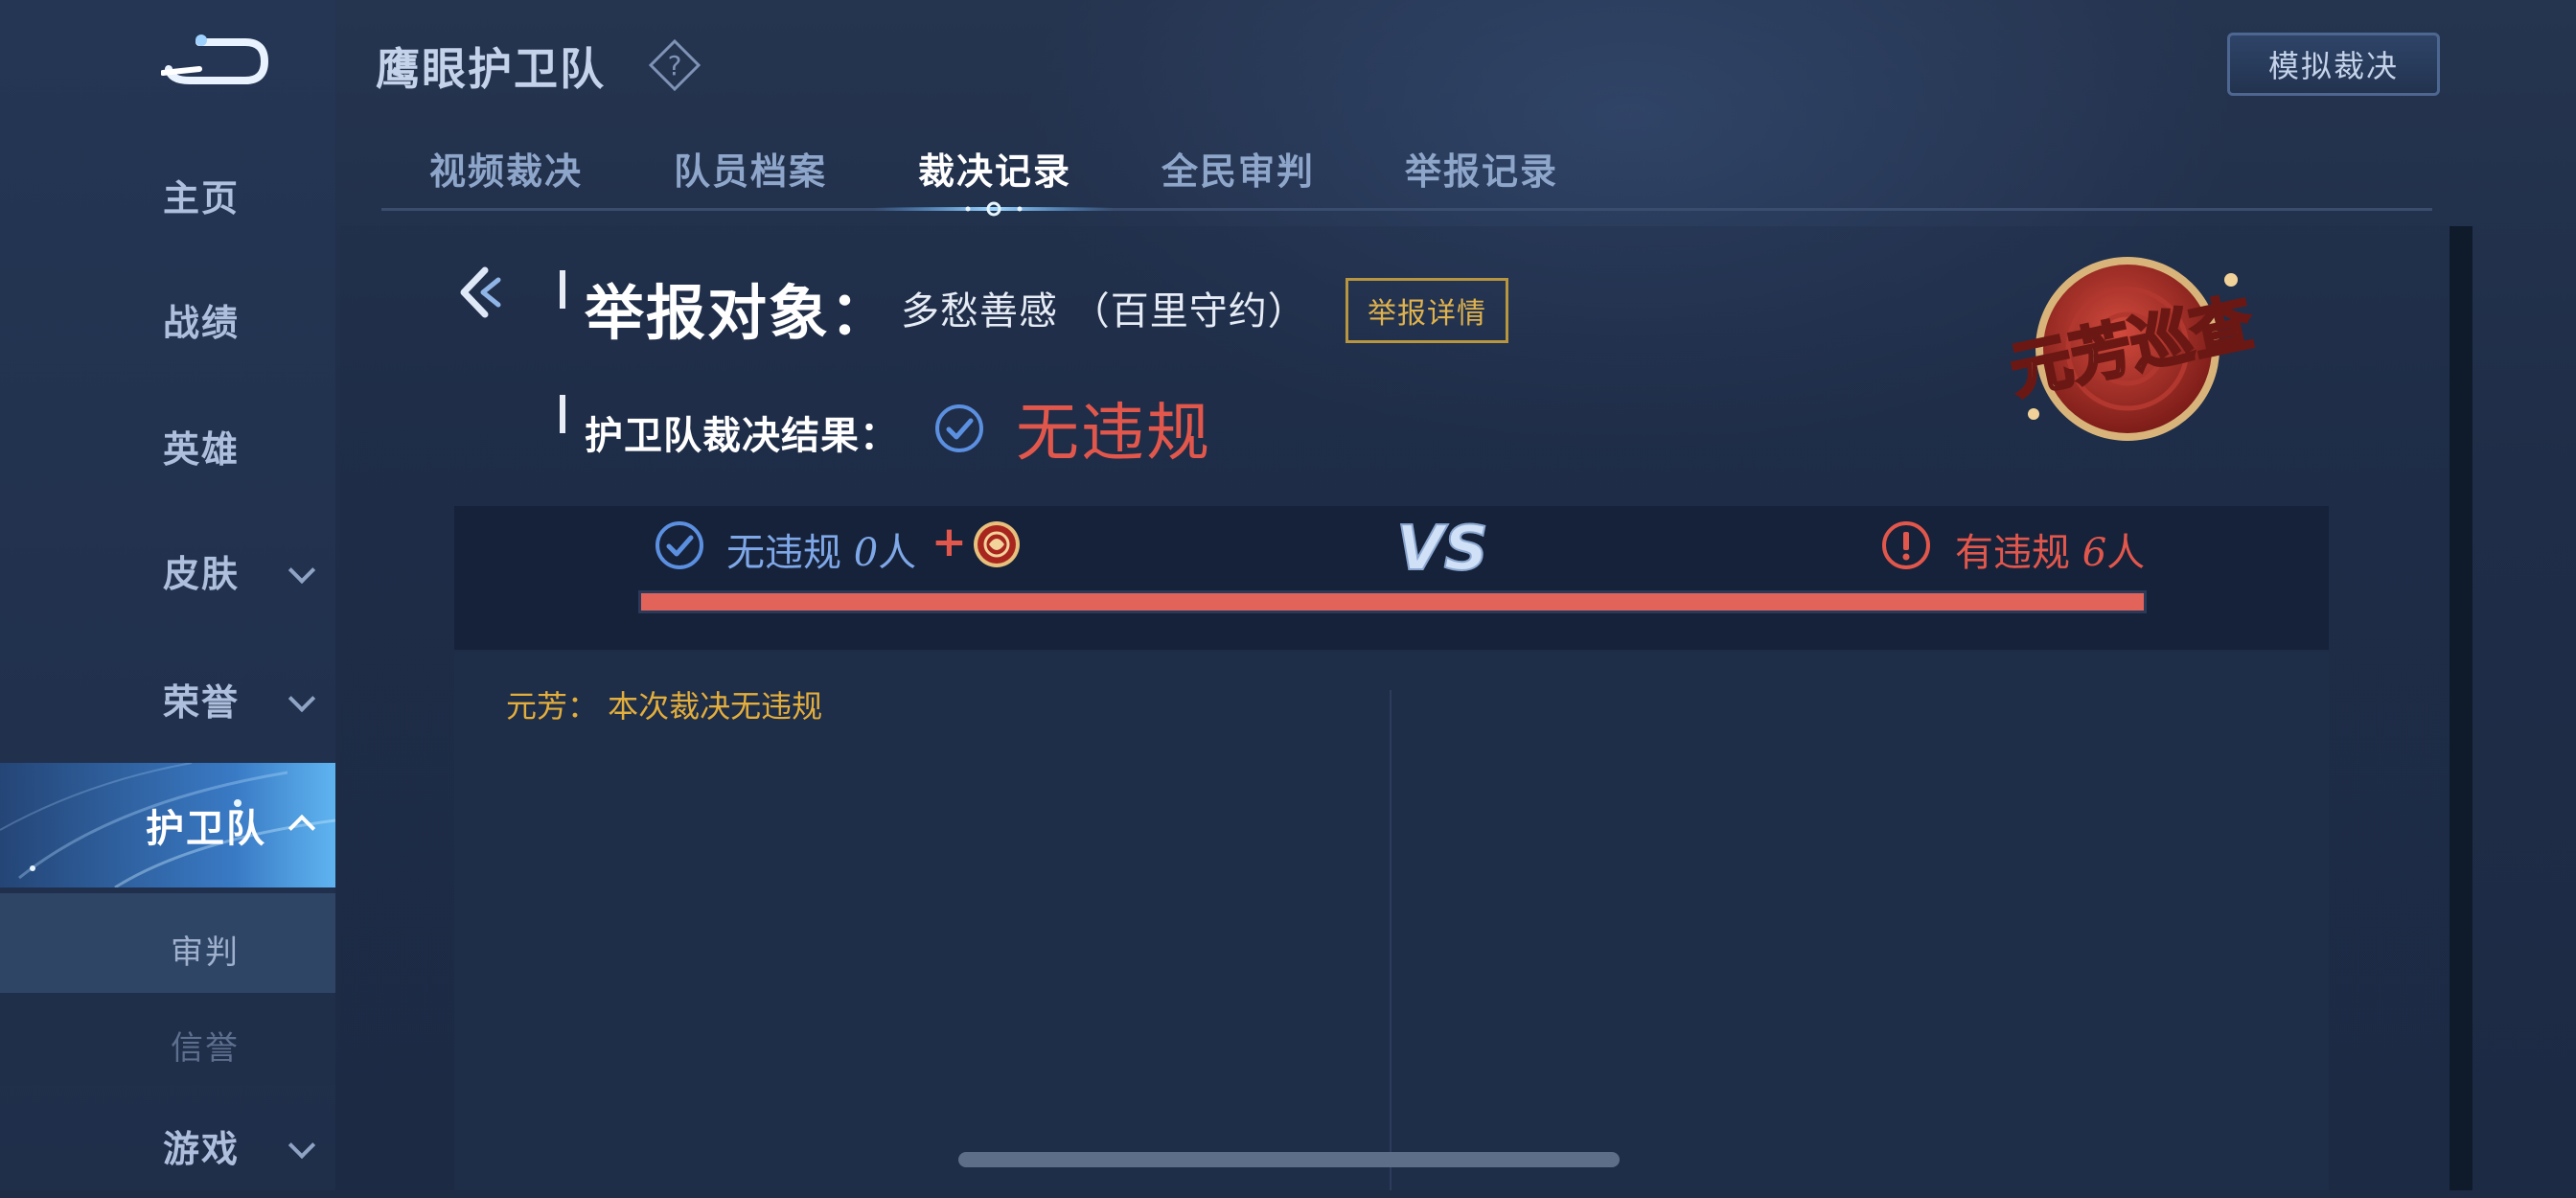  I want to click on tab-divider, so click(1406, 209).